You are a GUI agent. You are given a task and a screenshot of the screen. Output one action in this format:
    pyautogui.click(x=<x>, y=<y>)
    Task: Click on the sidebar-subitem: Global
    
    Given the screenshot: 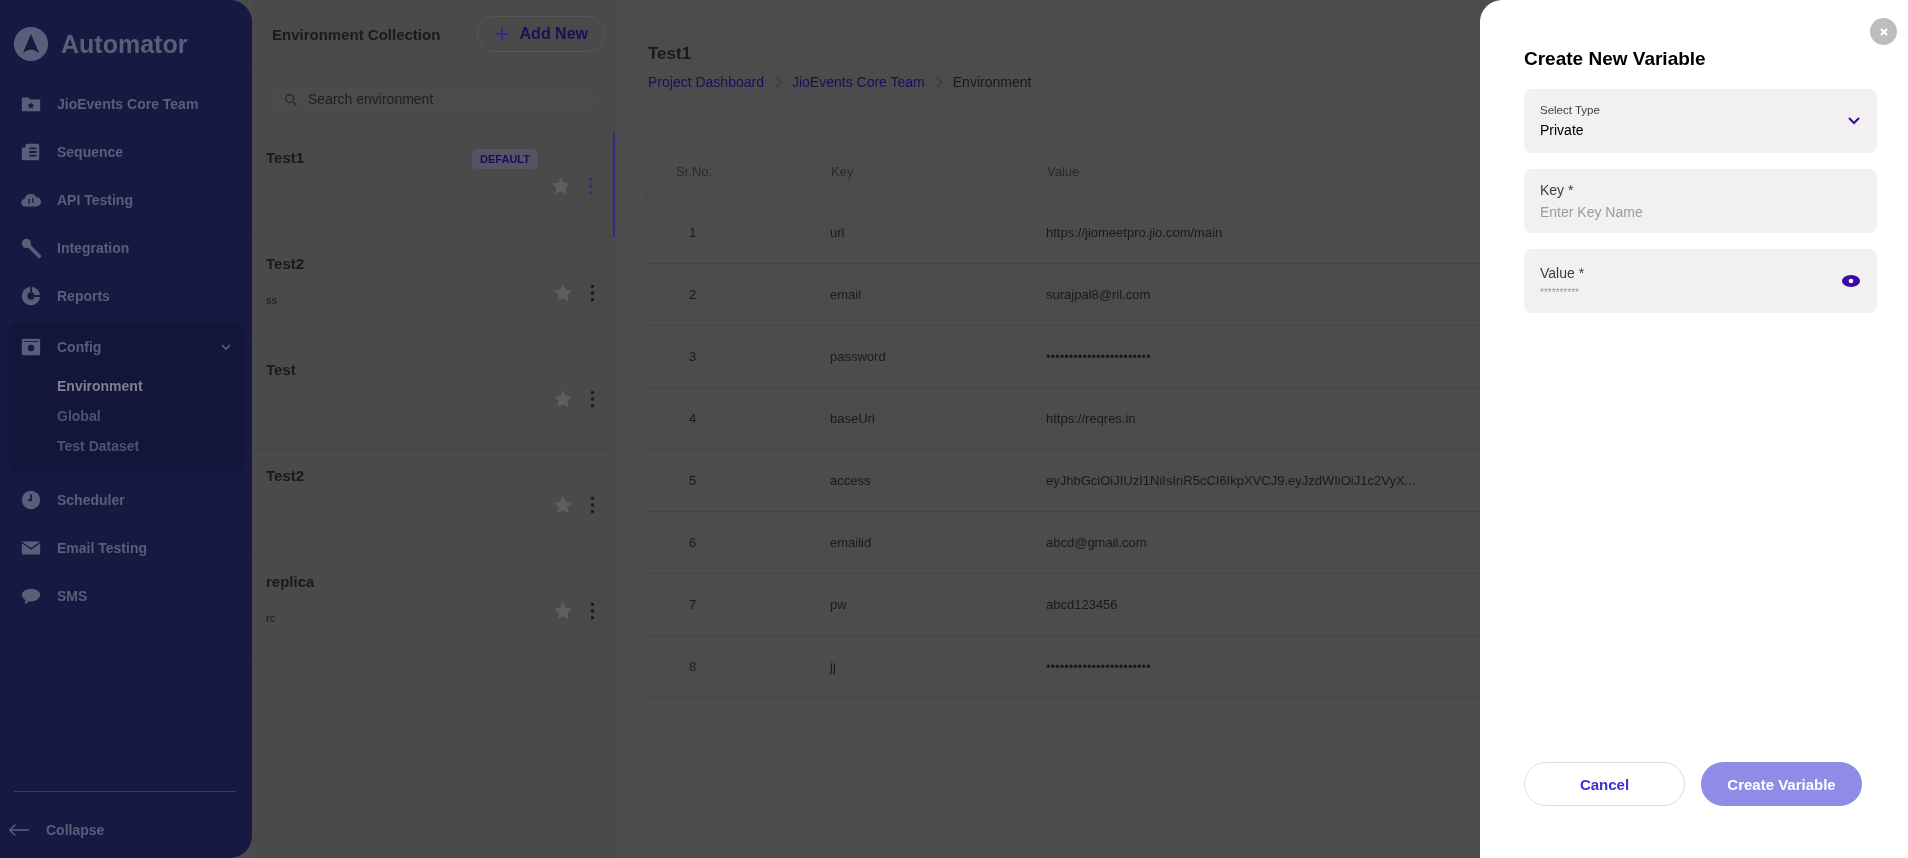 What is the action you would take?
    pyautogui.click(x=126, y=416)
    